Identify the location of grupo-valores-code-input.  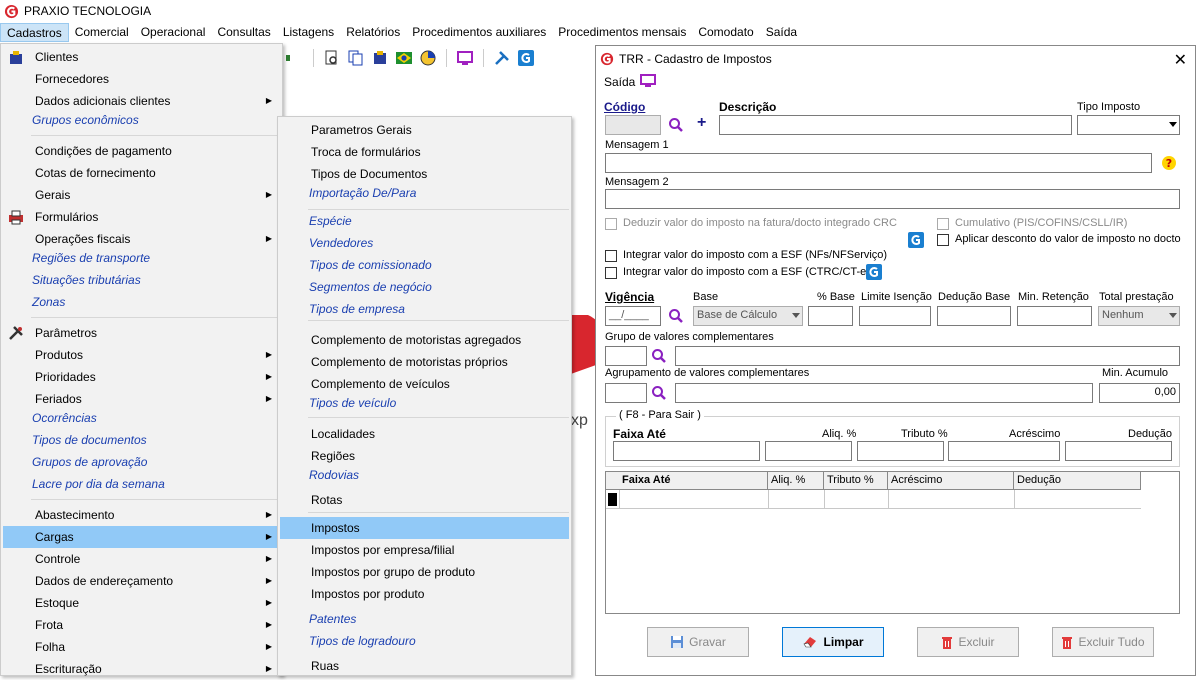
(626, 356).